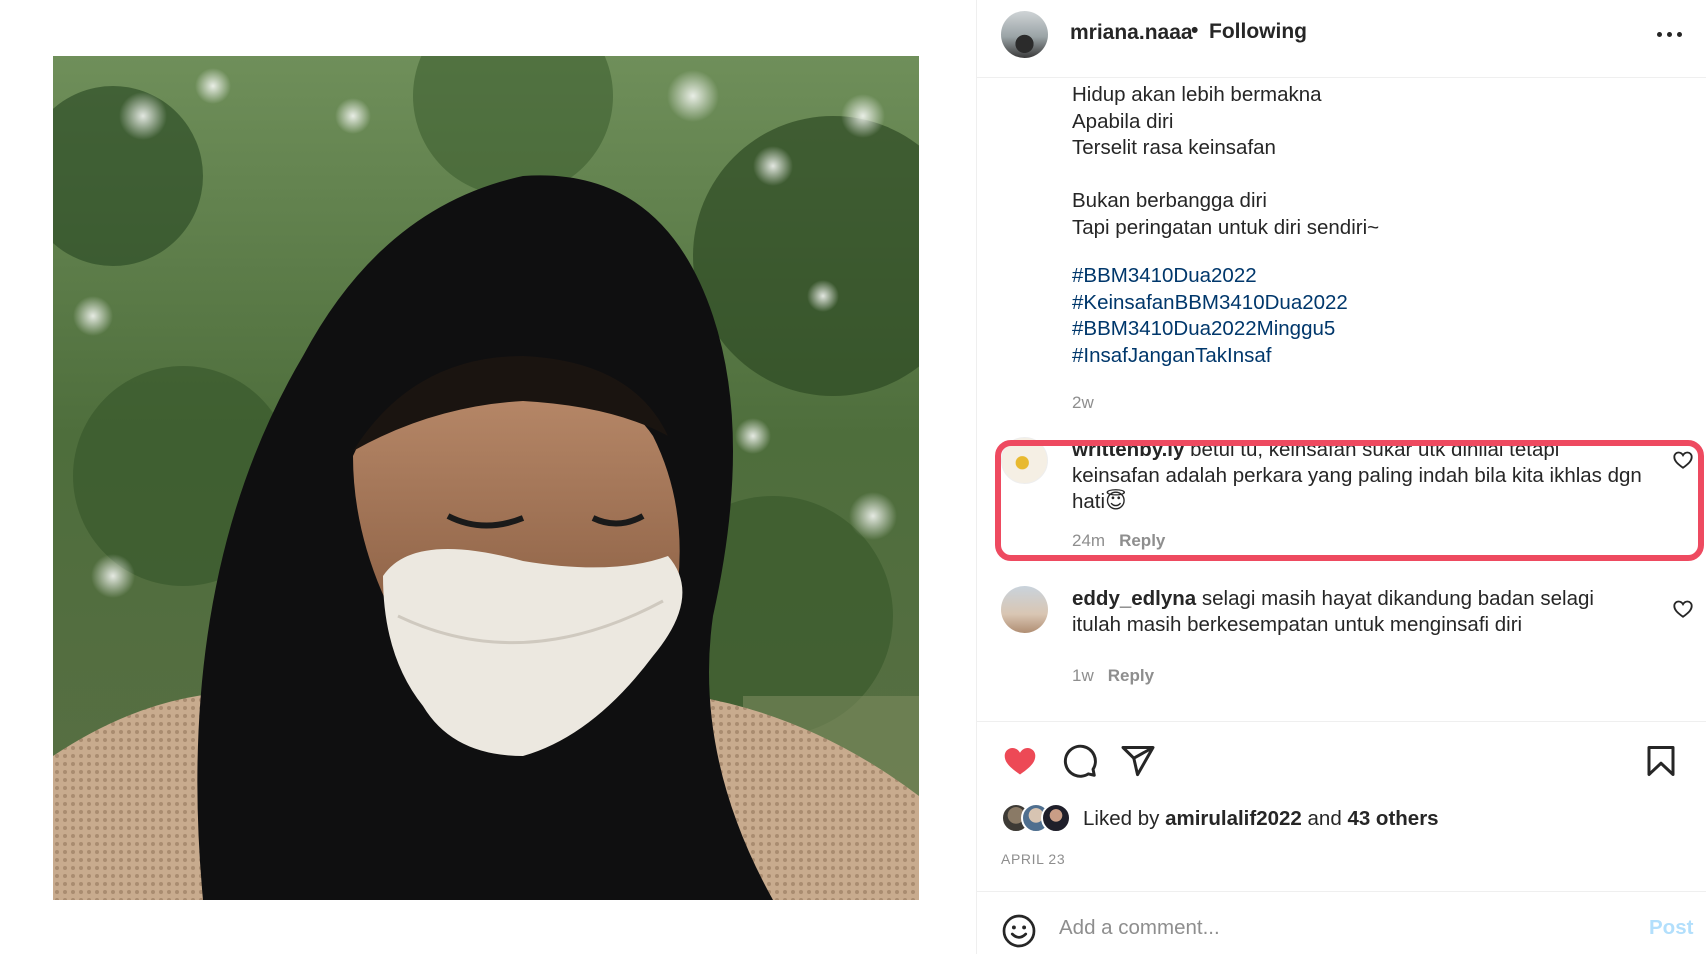 The image size is (1706, 954). Describe the element at coordinates (1341, 721) in the screenshot. I see `actions-divider` at that location.